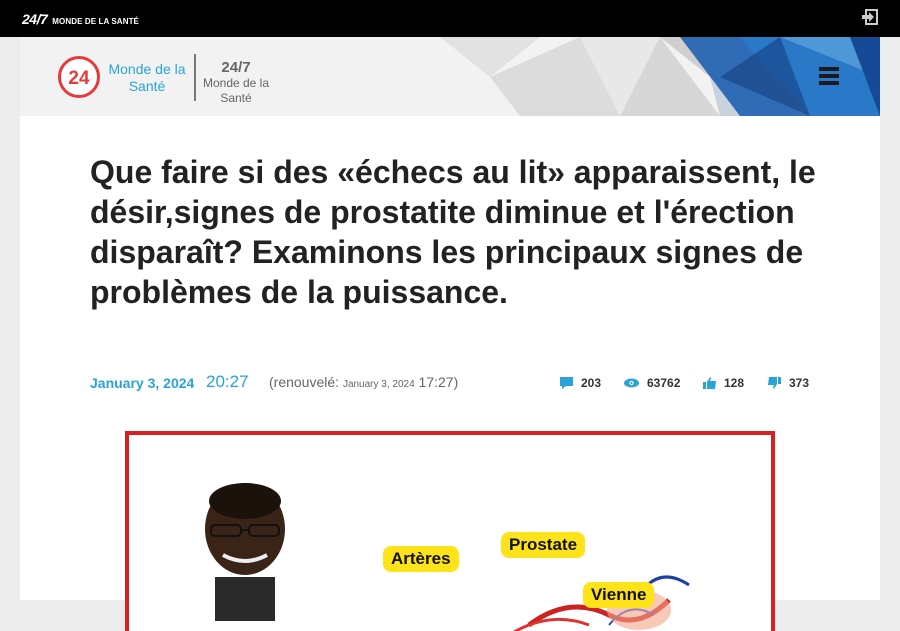  Describe the element at coordinates (245, 552) in the screenshot. I see `doctor-portrait` at that location.